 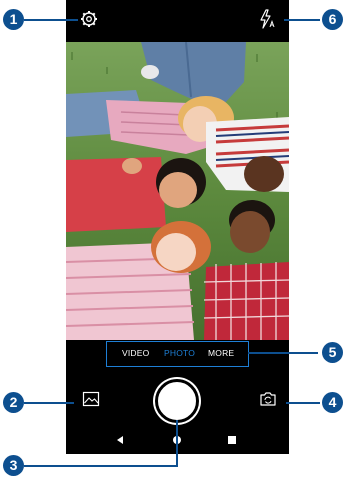 I want to click on mode-photo: PHOTO, so click(x=179, y=353).